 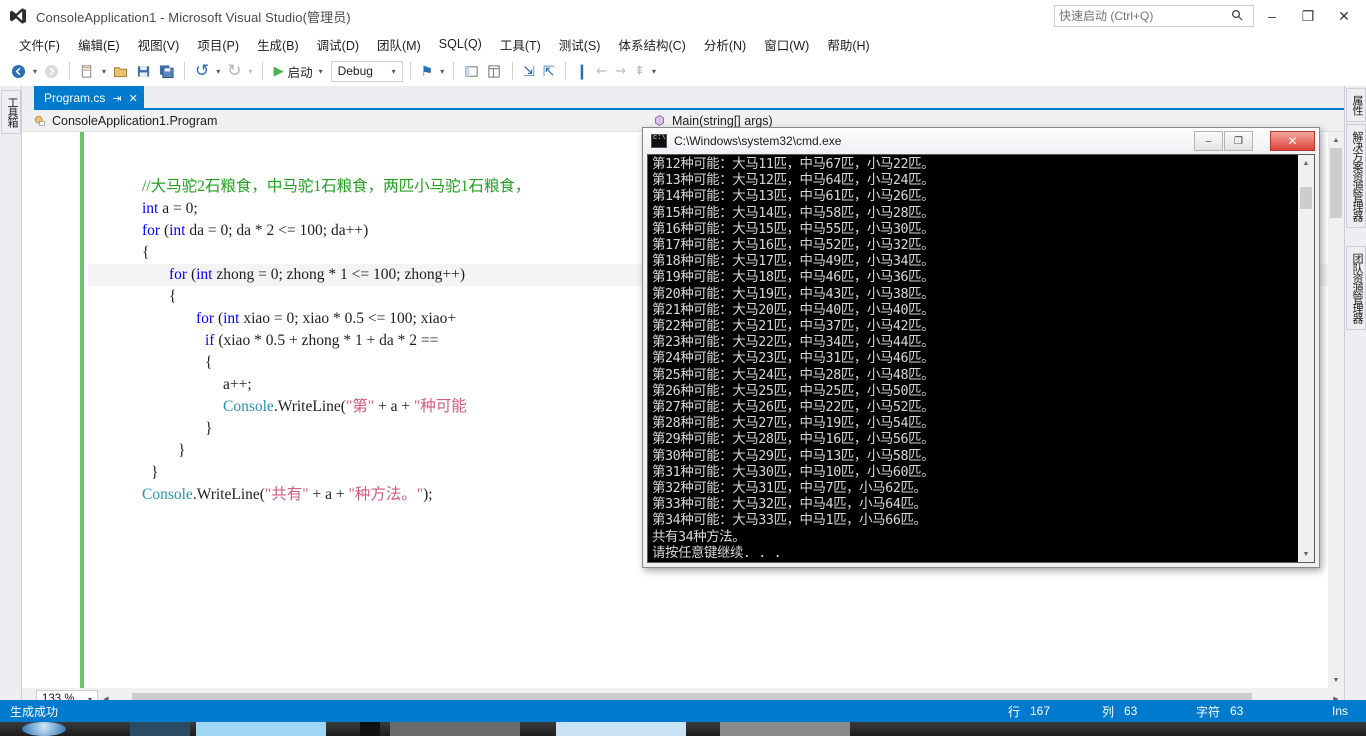 I want to click on navigate-back-icon, so click(x=18, y=71).